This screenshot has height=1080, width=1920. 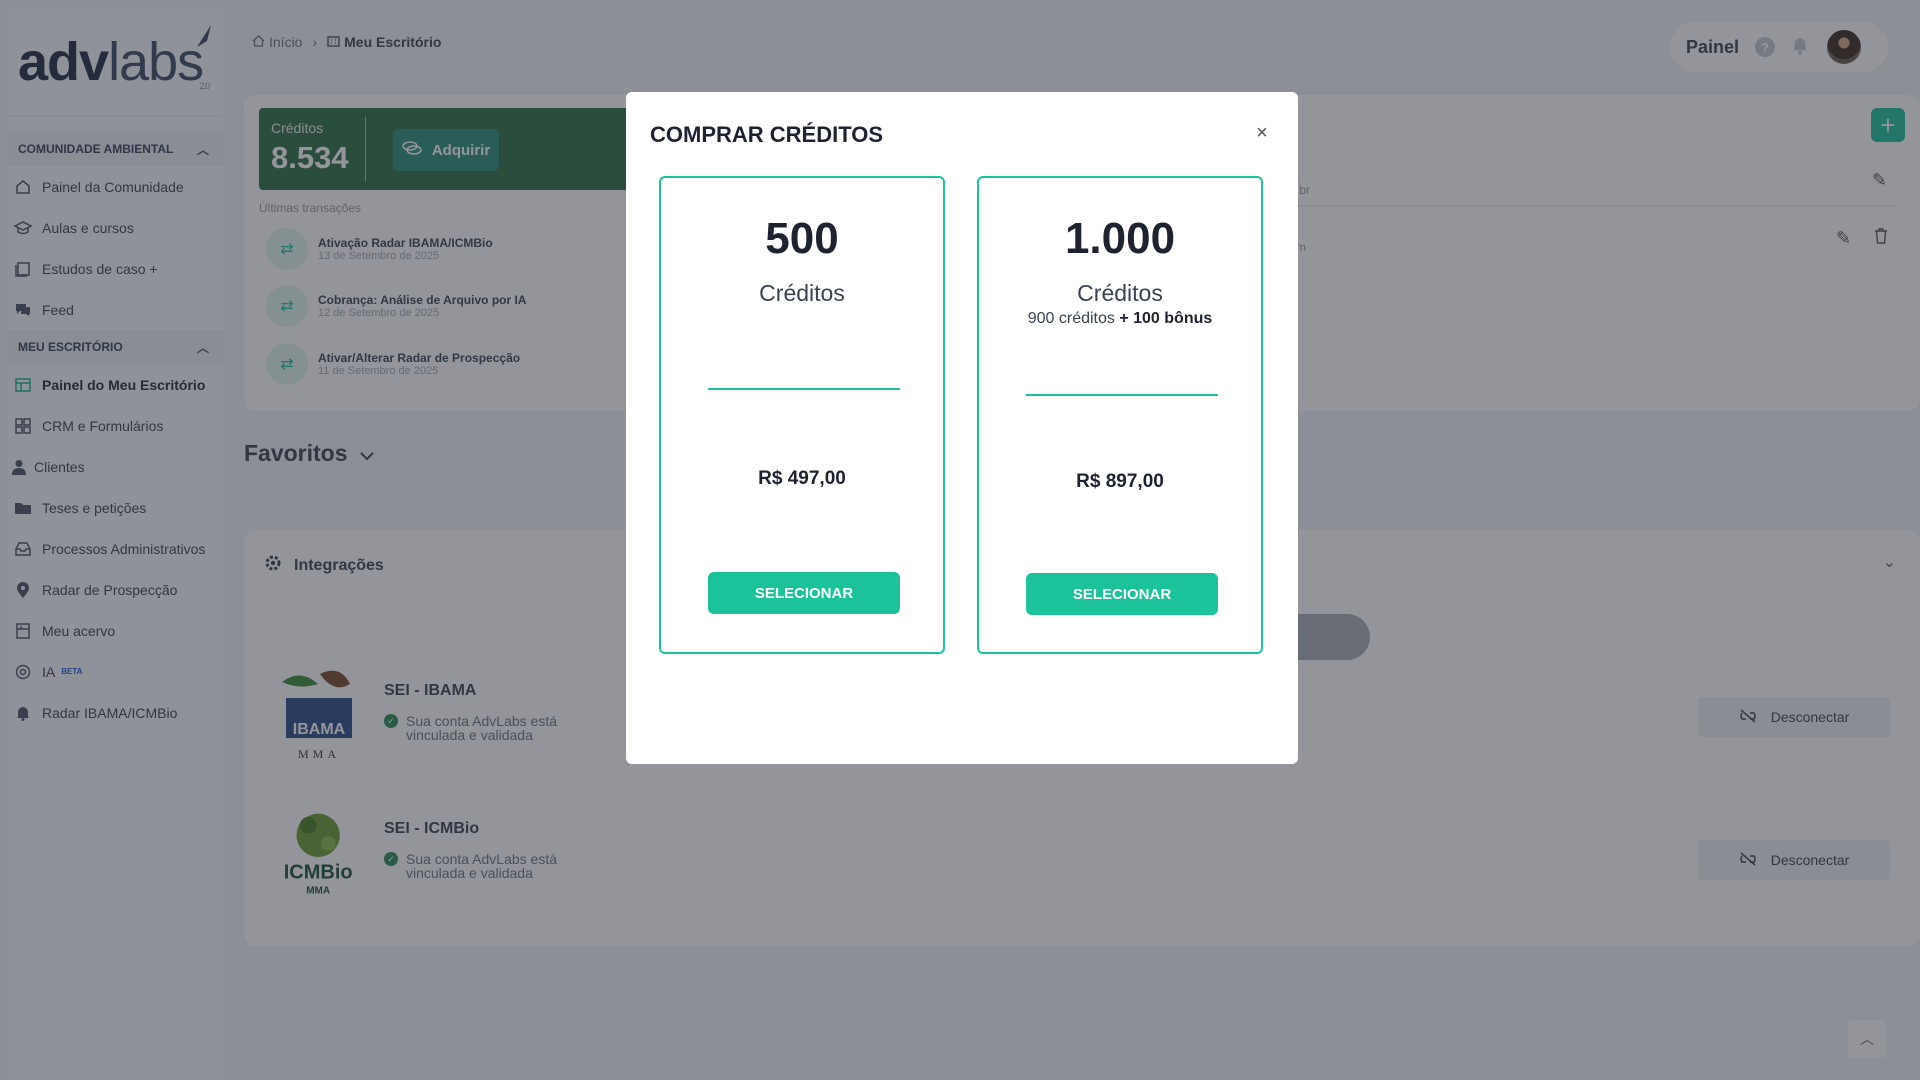 I want to click on plan-price: R$ 497,00, so click(x=802, y=478).